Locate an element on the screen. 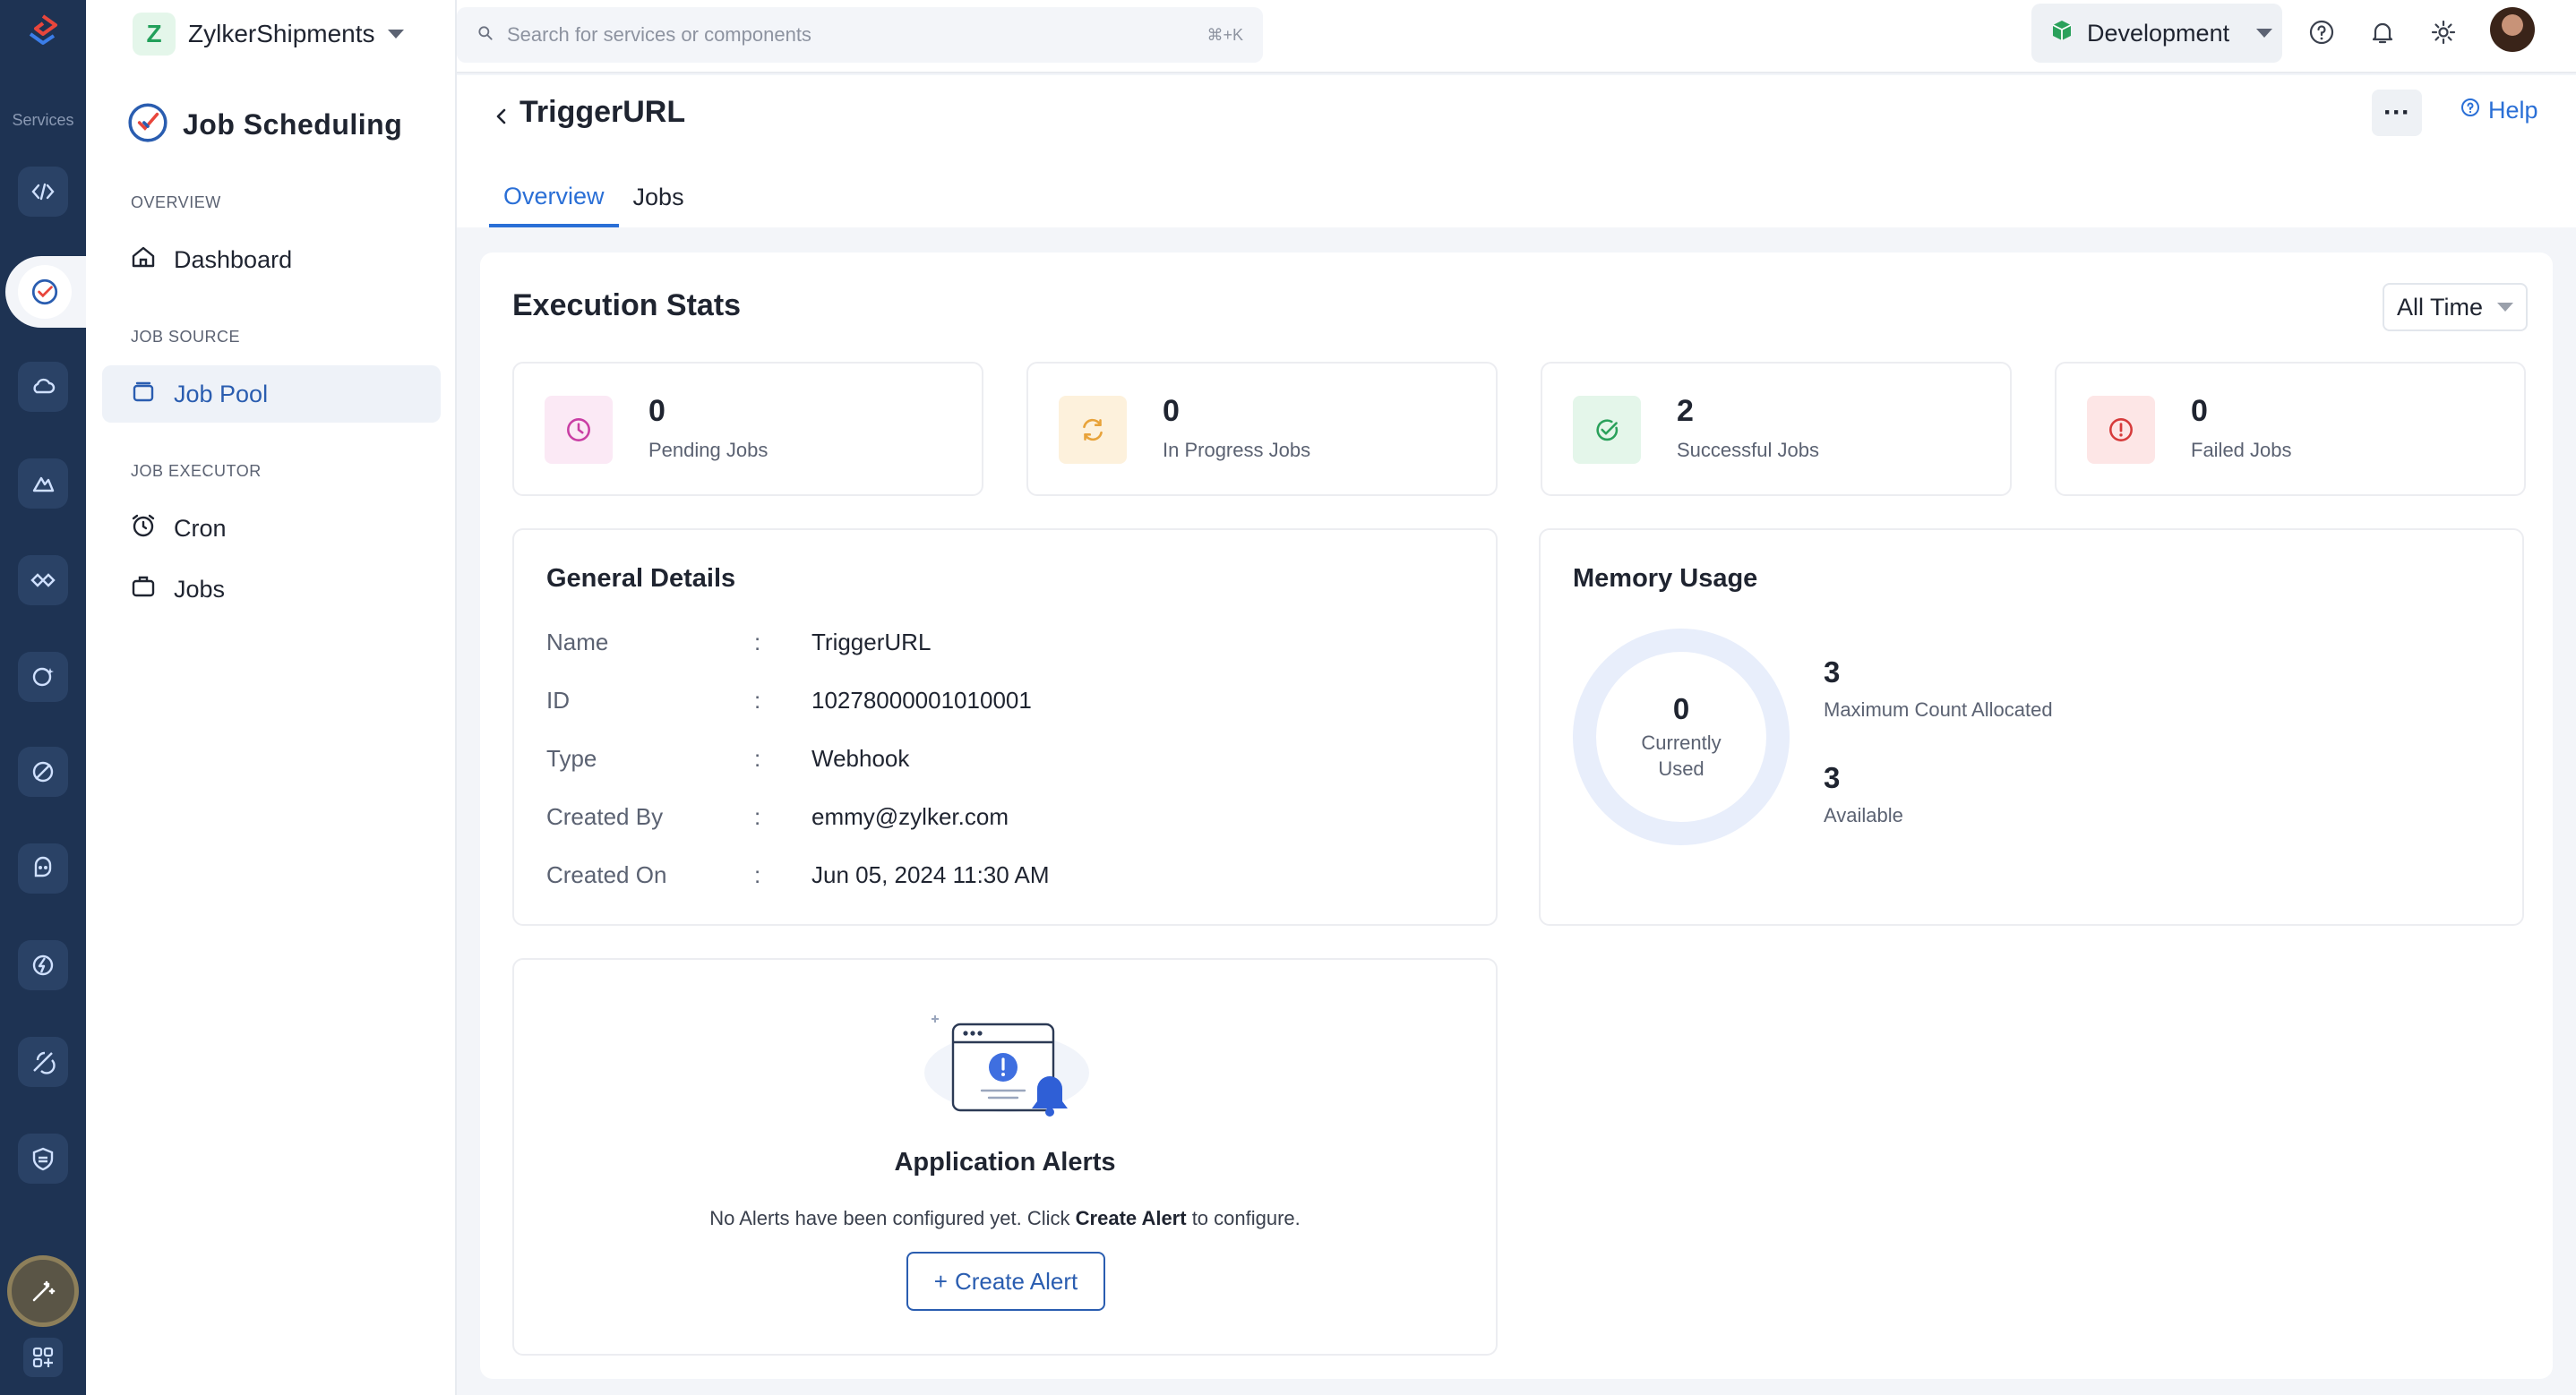  stat-failed-jobs: 0 Failed Jobs is located at coordinates (2290, 429).